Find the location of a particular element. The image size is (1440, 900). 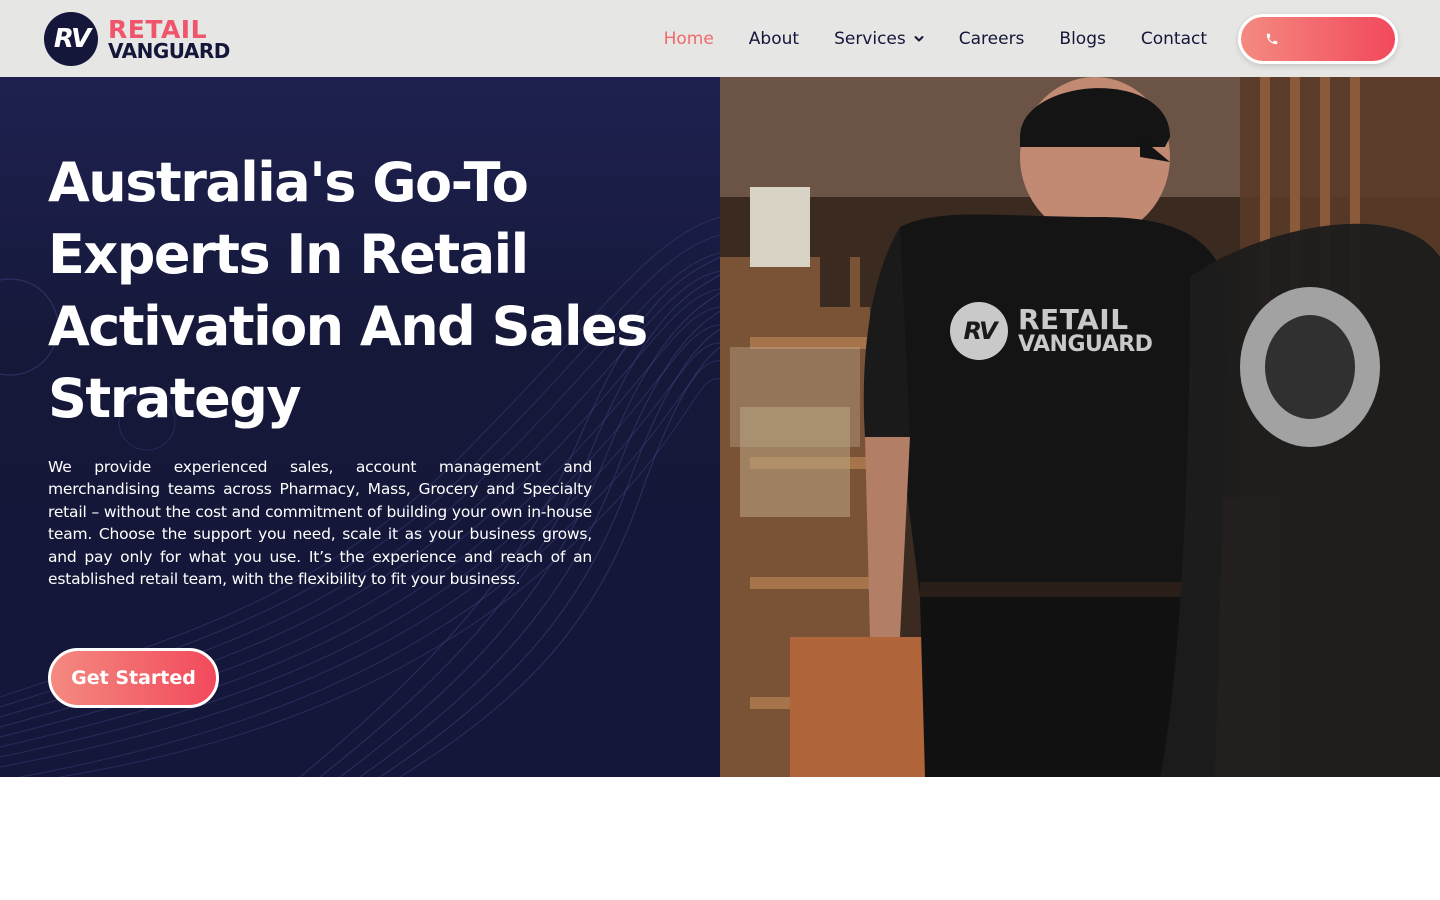

brand-logo: RV RETAIL VANGUARD is located at coordinates (137, 39).